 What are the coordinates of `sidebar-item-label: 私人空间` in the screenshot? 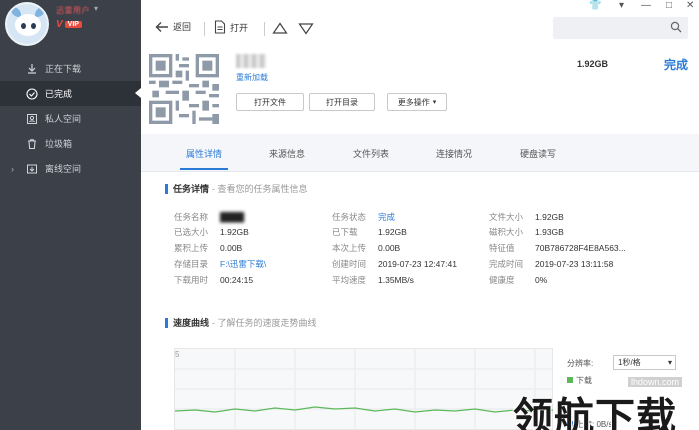 It's located at (63, 119).